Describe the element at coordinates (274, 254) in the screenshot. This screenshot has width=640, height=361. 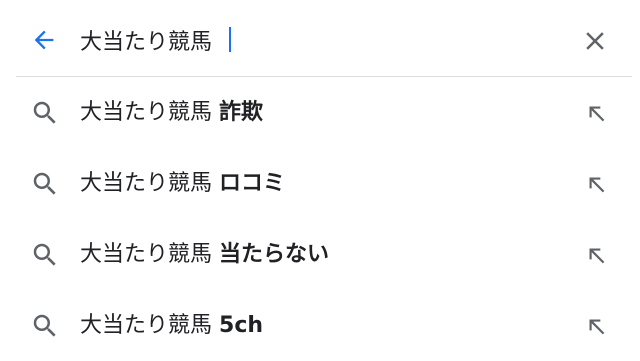
I see `suggestion-suffix: 当たらない` at that location.